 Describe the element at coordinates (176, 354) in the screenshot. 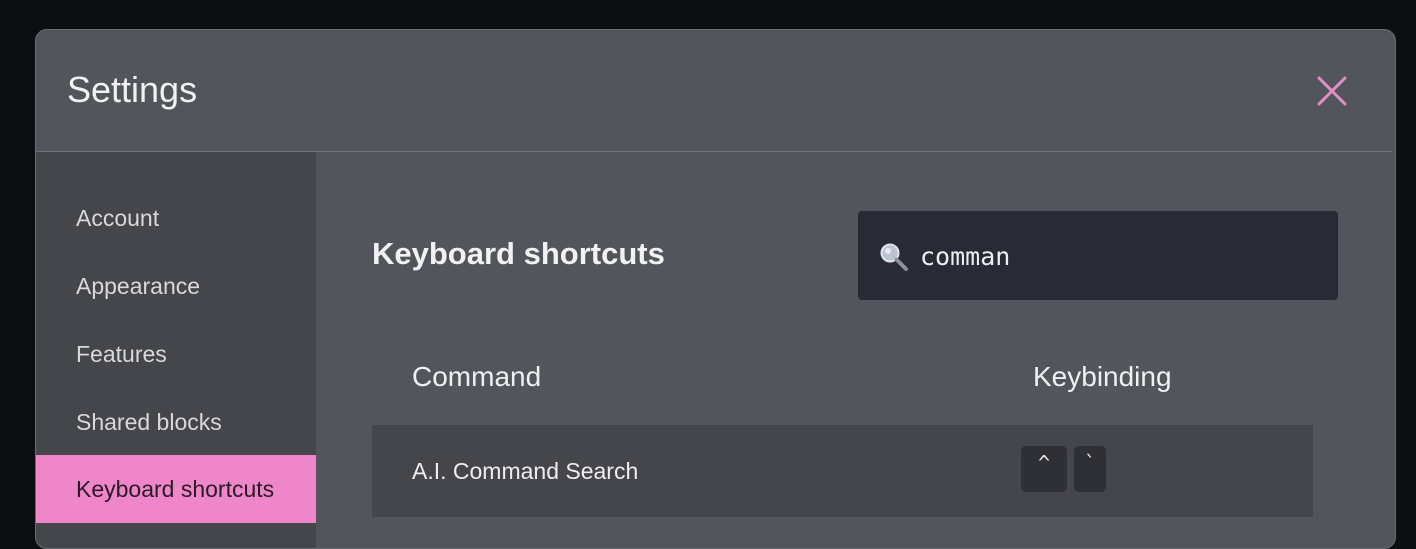

I see `sidebar-item-features: Features` at that location.